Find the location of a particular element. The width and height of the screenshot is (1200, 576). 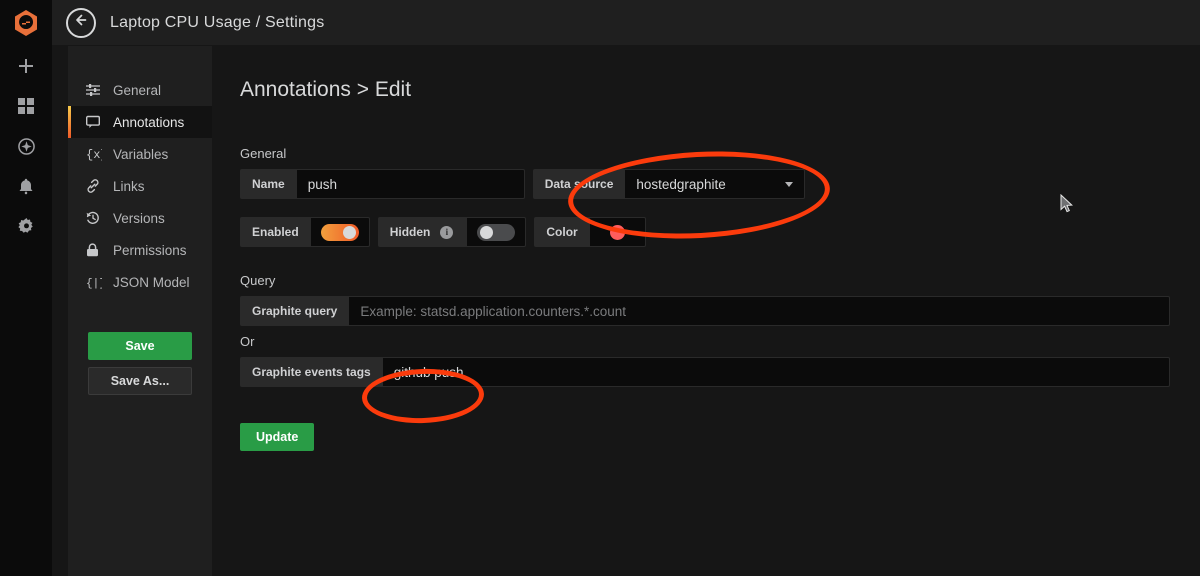

brackets-icon: {|} is located at coordinates (96, 282).